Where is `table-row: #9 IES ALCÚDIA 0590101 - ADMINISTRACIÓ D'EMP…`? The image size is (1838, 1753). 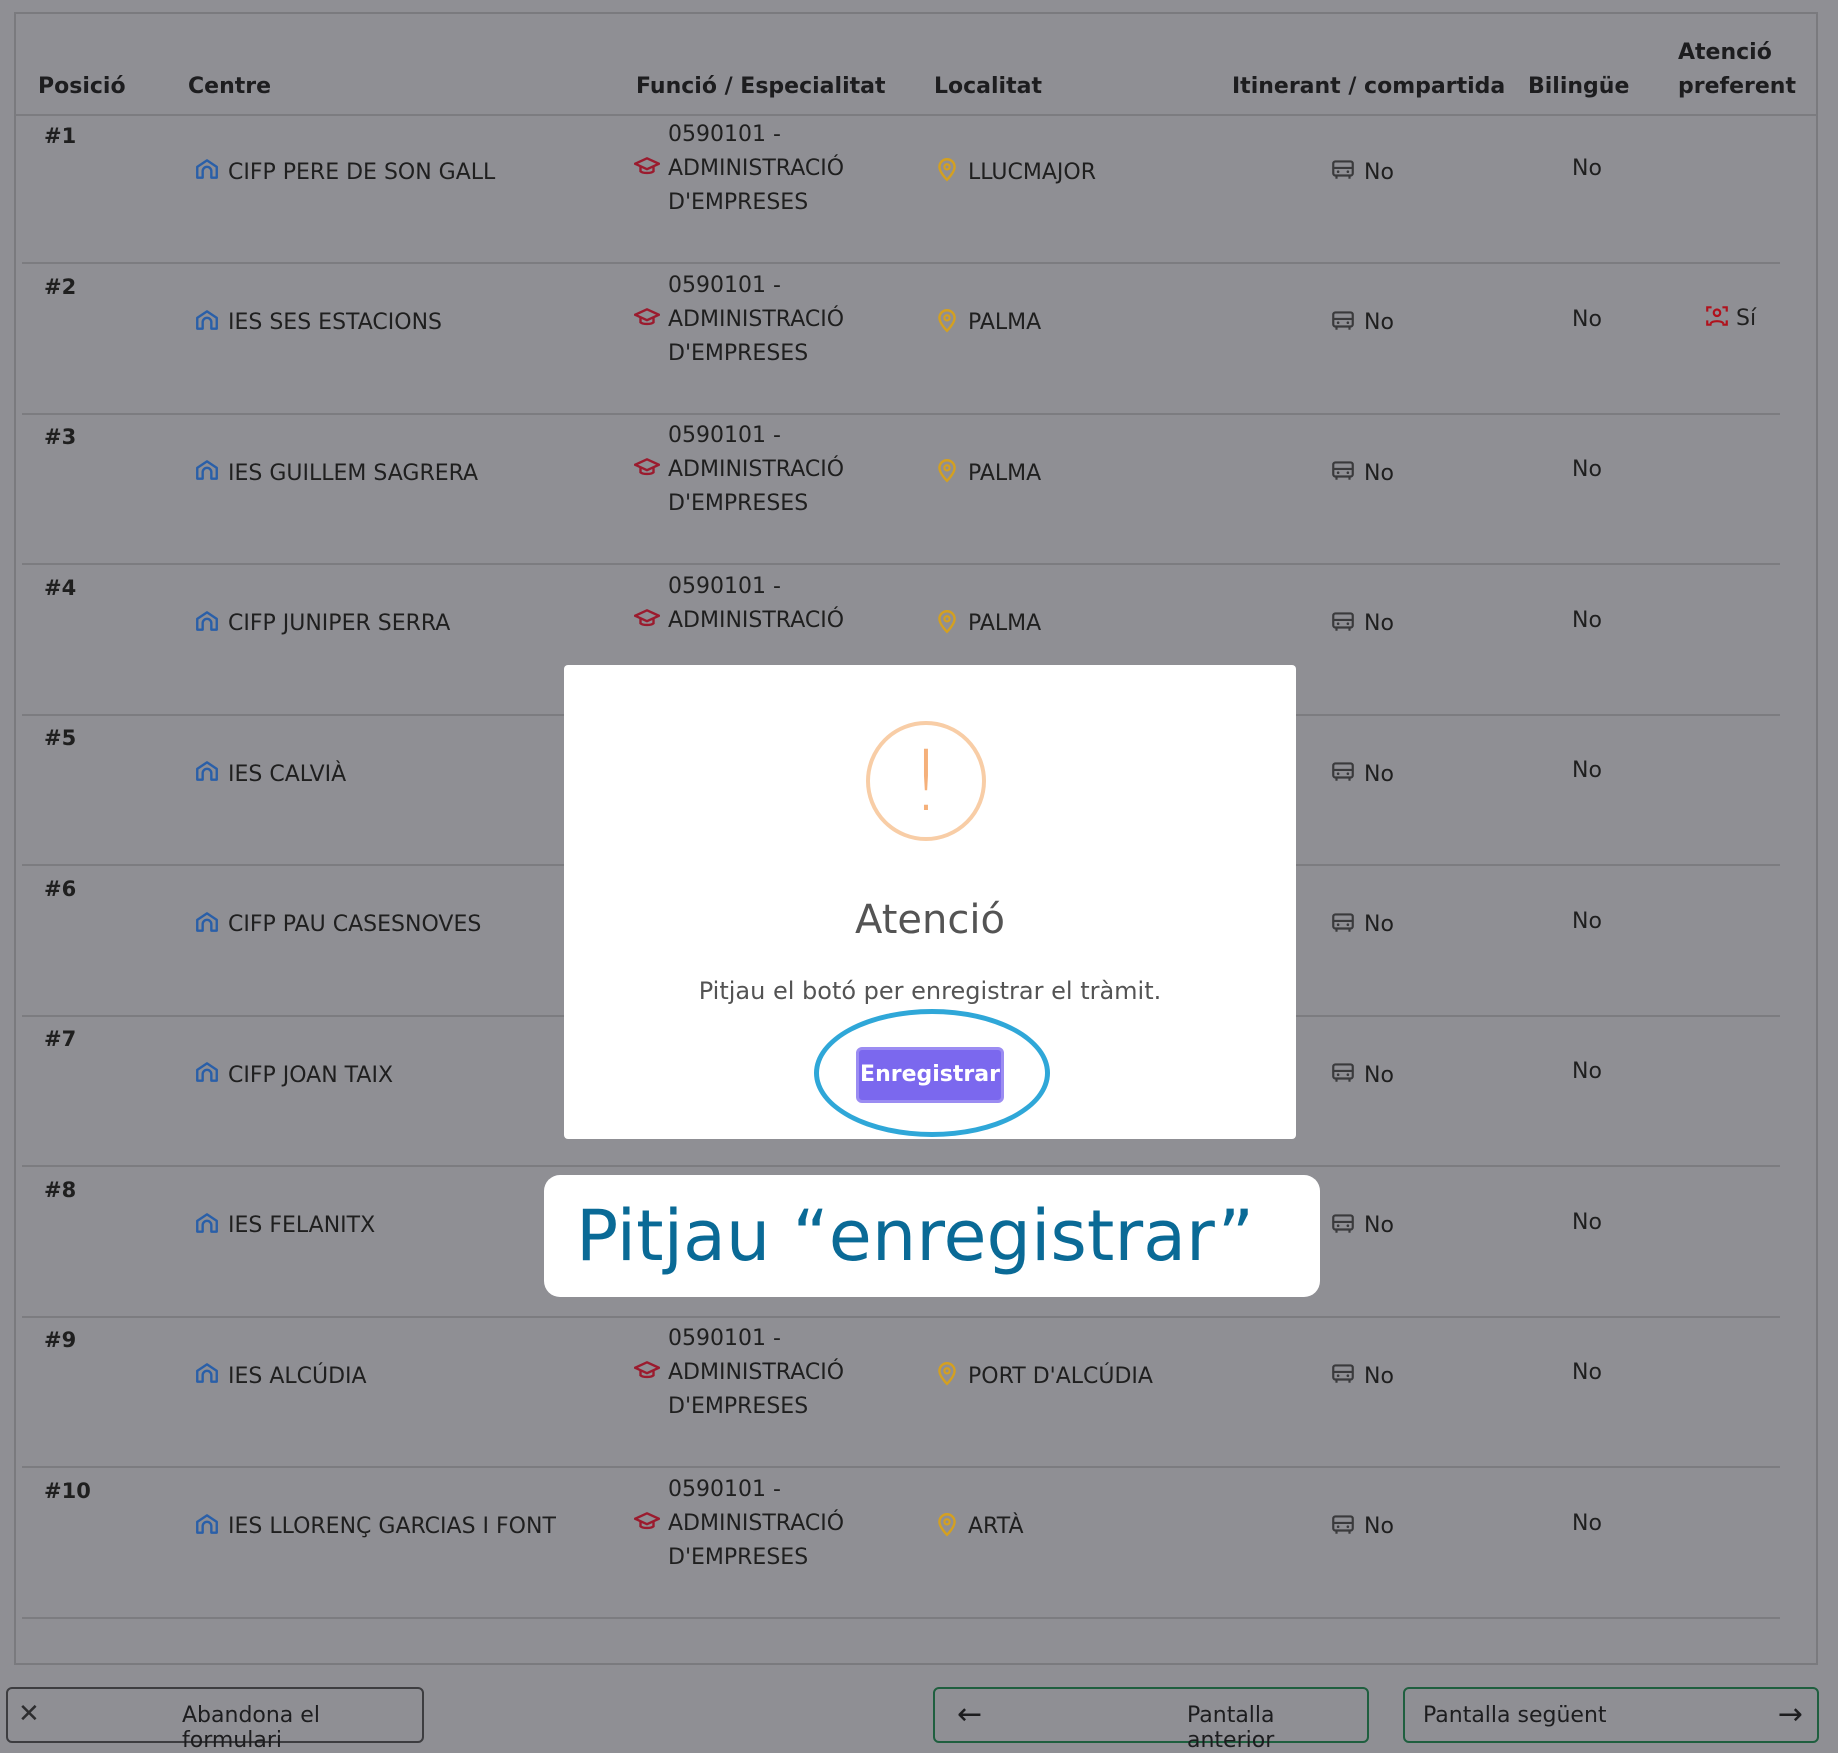 table-row: #9 IES ALCÚDIA 0590101 - ADMINISTRACIÓ D'EMP… is located at coordinates (901, 1392).